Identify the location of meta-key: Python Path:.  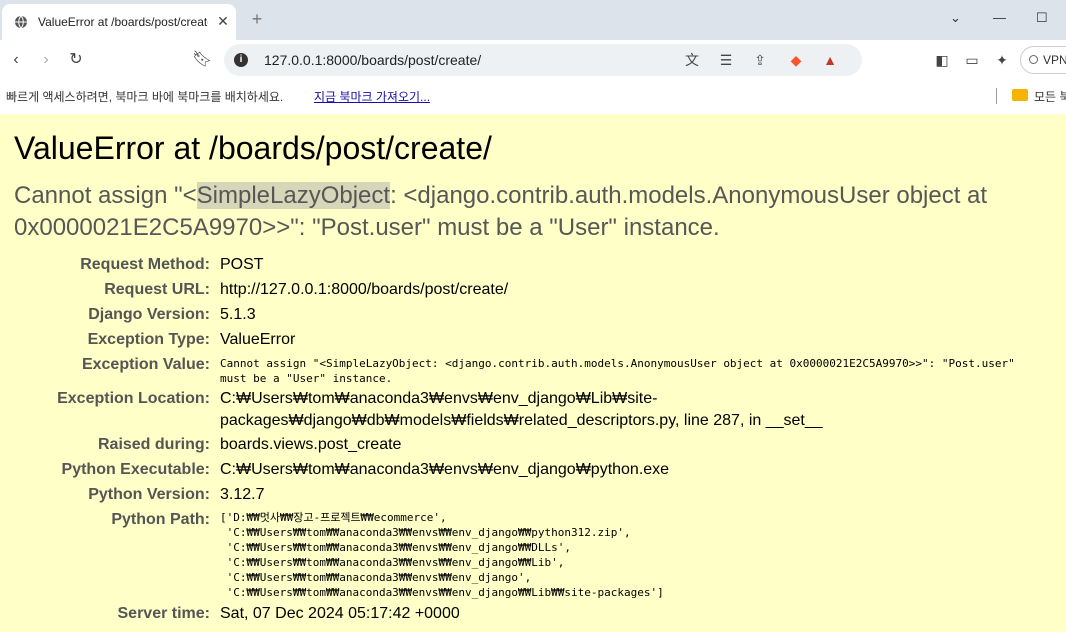
(160, 519).